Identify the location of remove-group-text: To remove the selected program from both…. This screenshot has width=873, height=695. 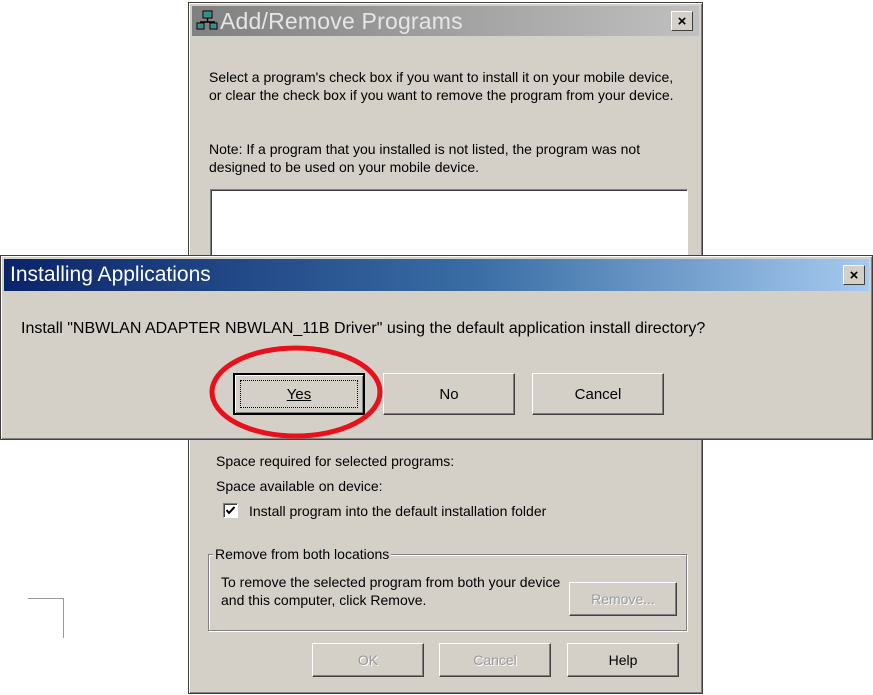
(391, 591).